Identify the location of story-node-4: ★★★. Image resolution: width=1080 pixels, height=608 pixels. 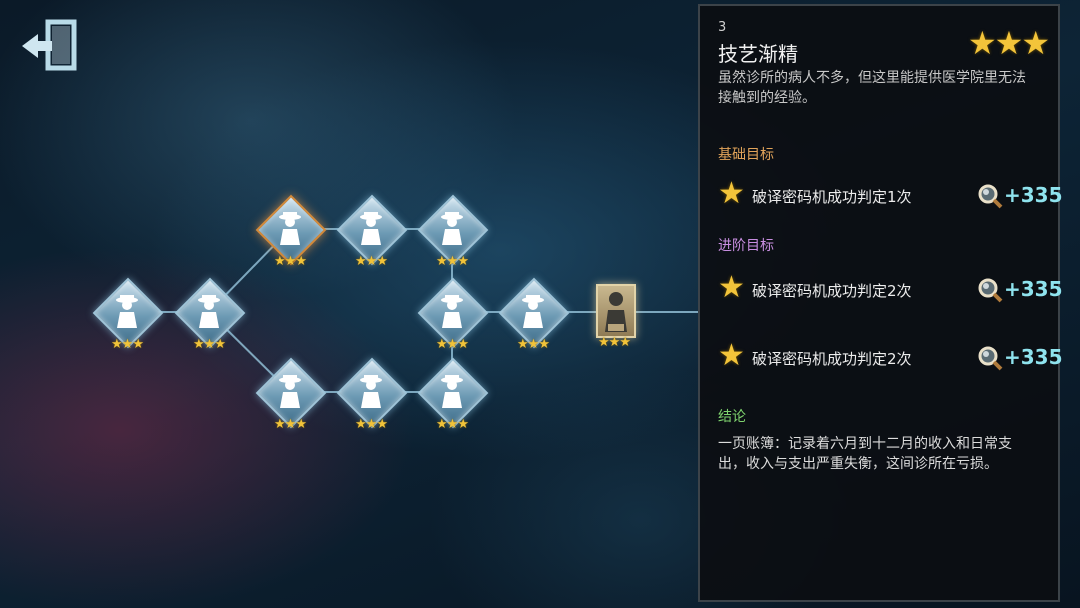
(372, 231).